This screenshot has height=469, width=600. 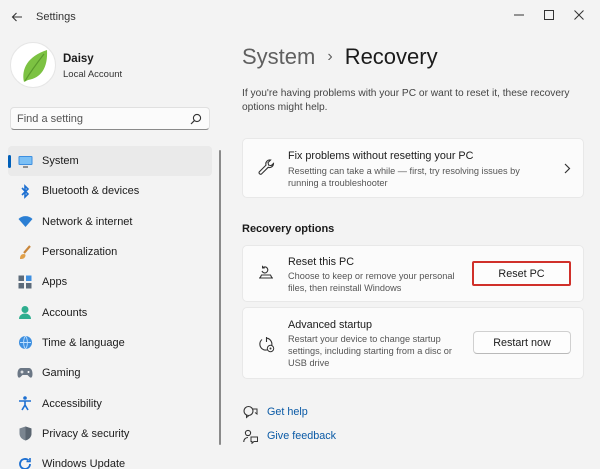 What do you see at coordinates (35, 66) in the screenshot?
I see `leaf-icon` at bounding box center [35, 66].